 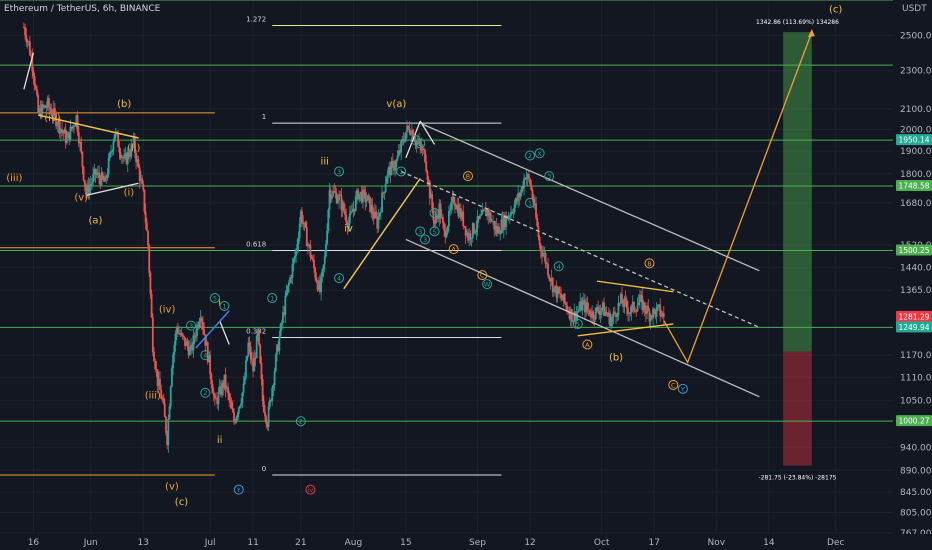 I want to click on time-axis: 16 Jun 13 Jul 11 21 Aug 15 Sep 12 Oct 17 Nov 14 Dec, so click(x=466, y=542).